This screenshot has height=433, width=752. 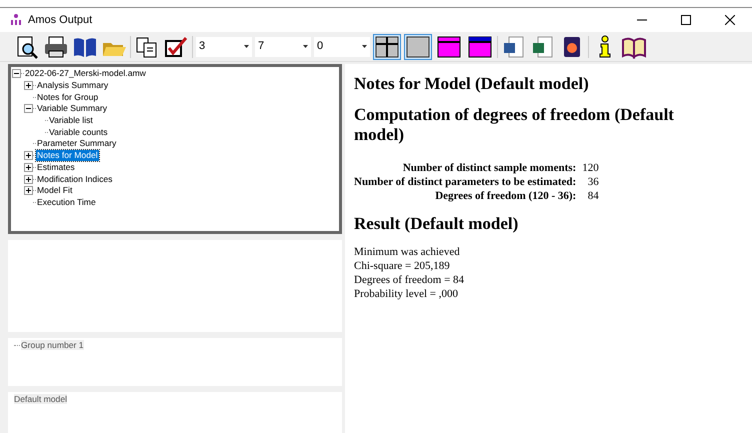 What do you see at coordinates (77, 144) in the screenshot?
I see `tree-item: Parameter Summary` at bounding box center [77, 144].